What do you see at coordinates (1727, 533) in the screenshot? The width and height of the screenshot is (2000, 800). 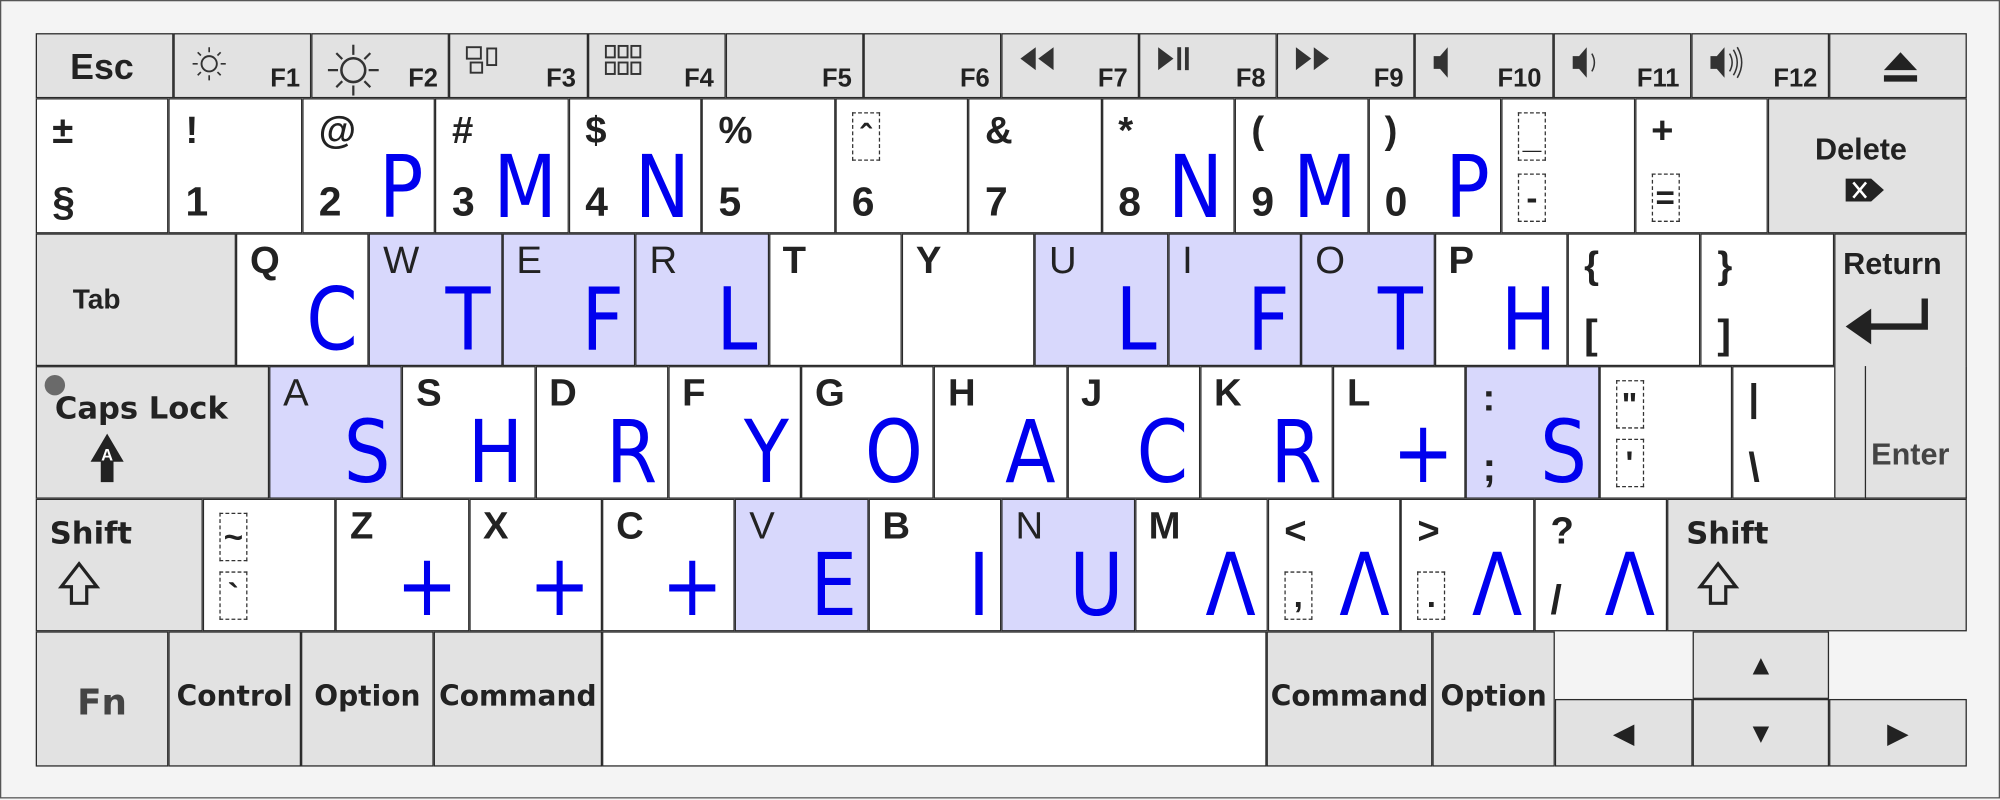 I see `key-label: Shift` at bounding box center [1727, 533].